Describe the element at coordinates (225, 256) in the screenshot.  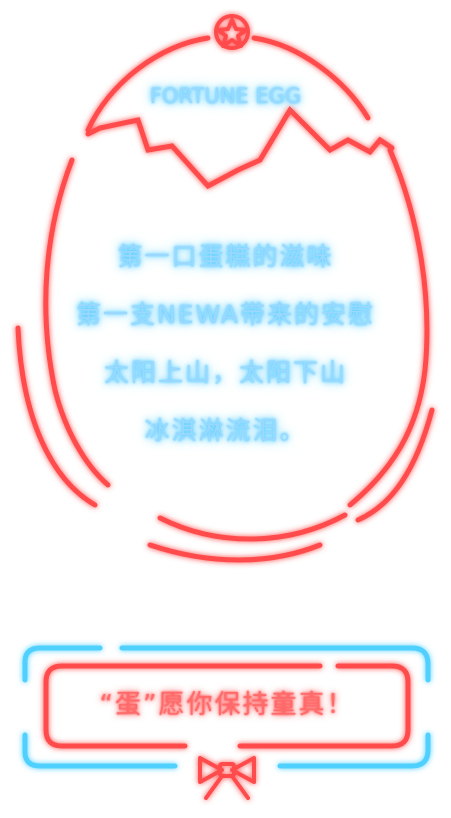
I see `poem-line-1: 第一口蛋糕的滋味` at that location.